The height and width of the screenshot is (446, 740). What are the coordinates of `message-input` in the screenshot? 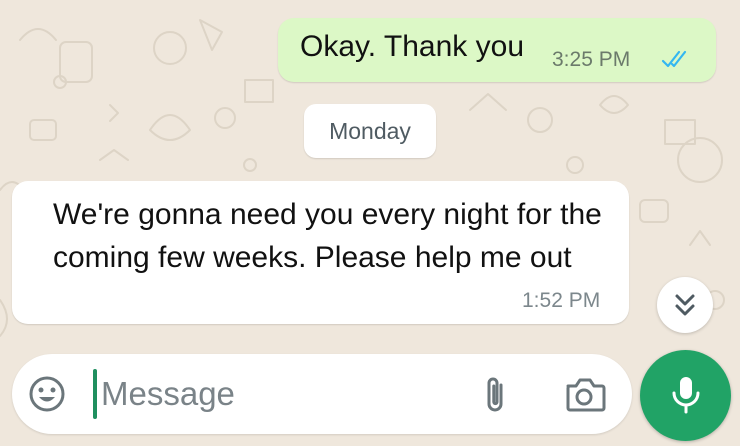 It's located at (281, 394).